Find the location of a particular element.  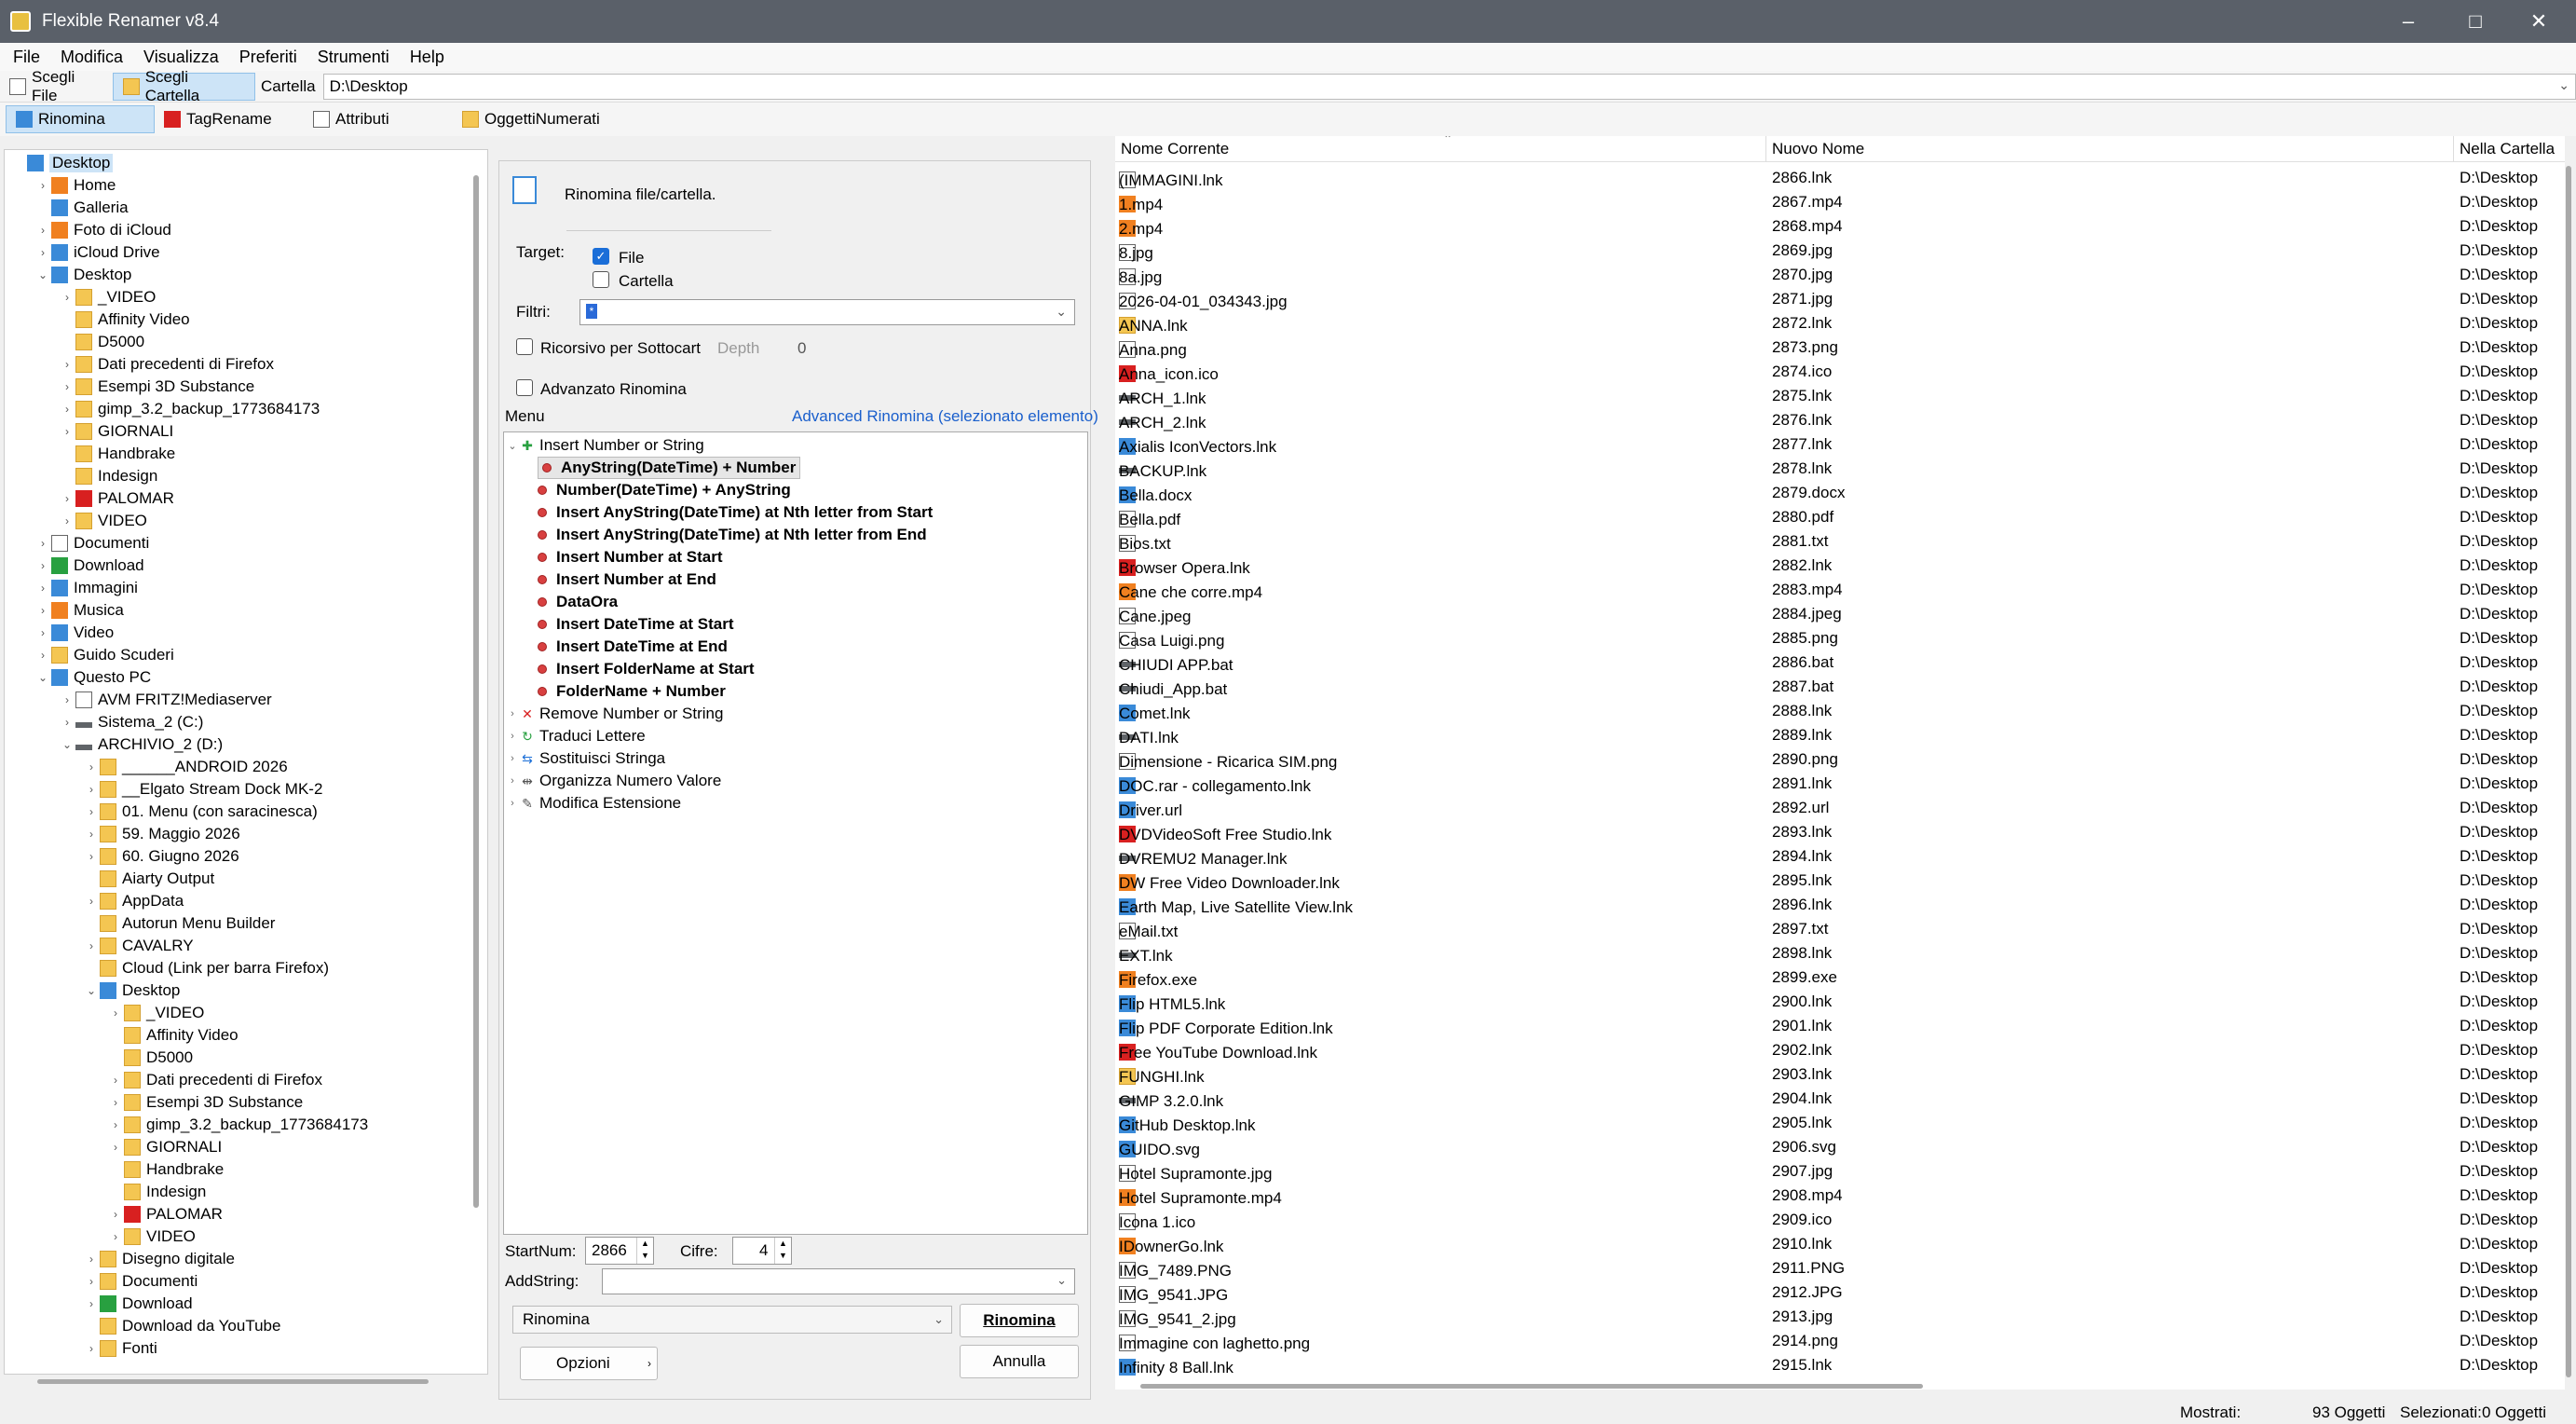

minimize-button: – is located at coordinates (2408, 22).